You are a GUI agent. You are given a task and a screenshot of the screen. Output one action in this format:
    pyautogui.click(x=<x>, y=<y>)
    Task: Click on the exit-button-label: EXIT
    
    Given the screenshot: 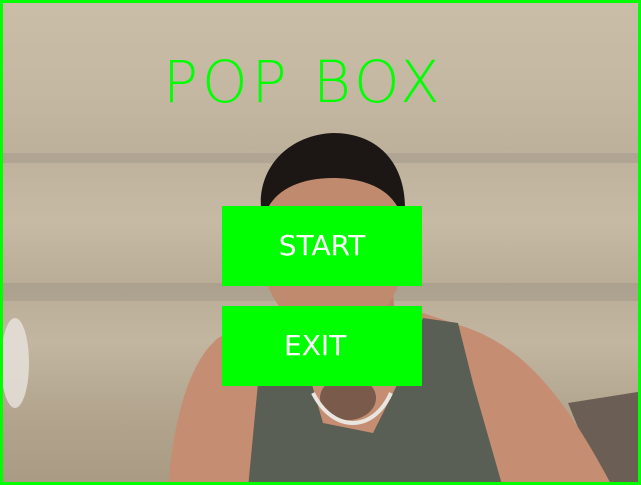 What is the action you would take?
    pyautogui.click(x=315, y=345)
    